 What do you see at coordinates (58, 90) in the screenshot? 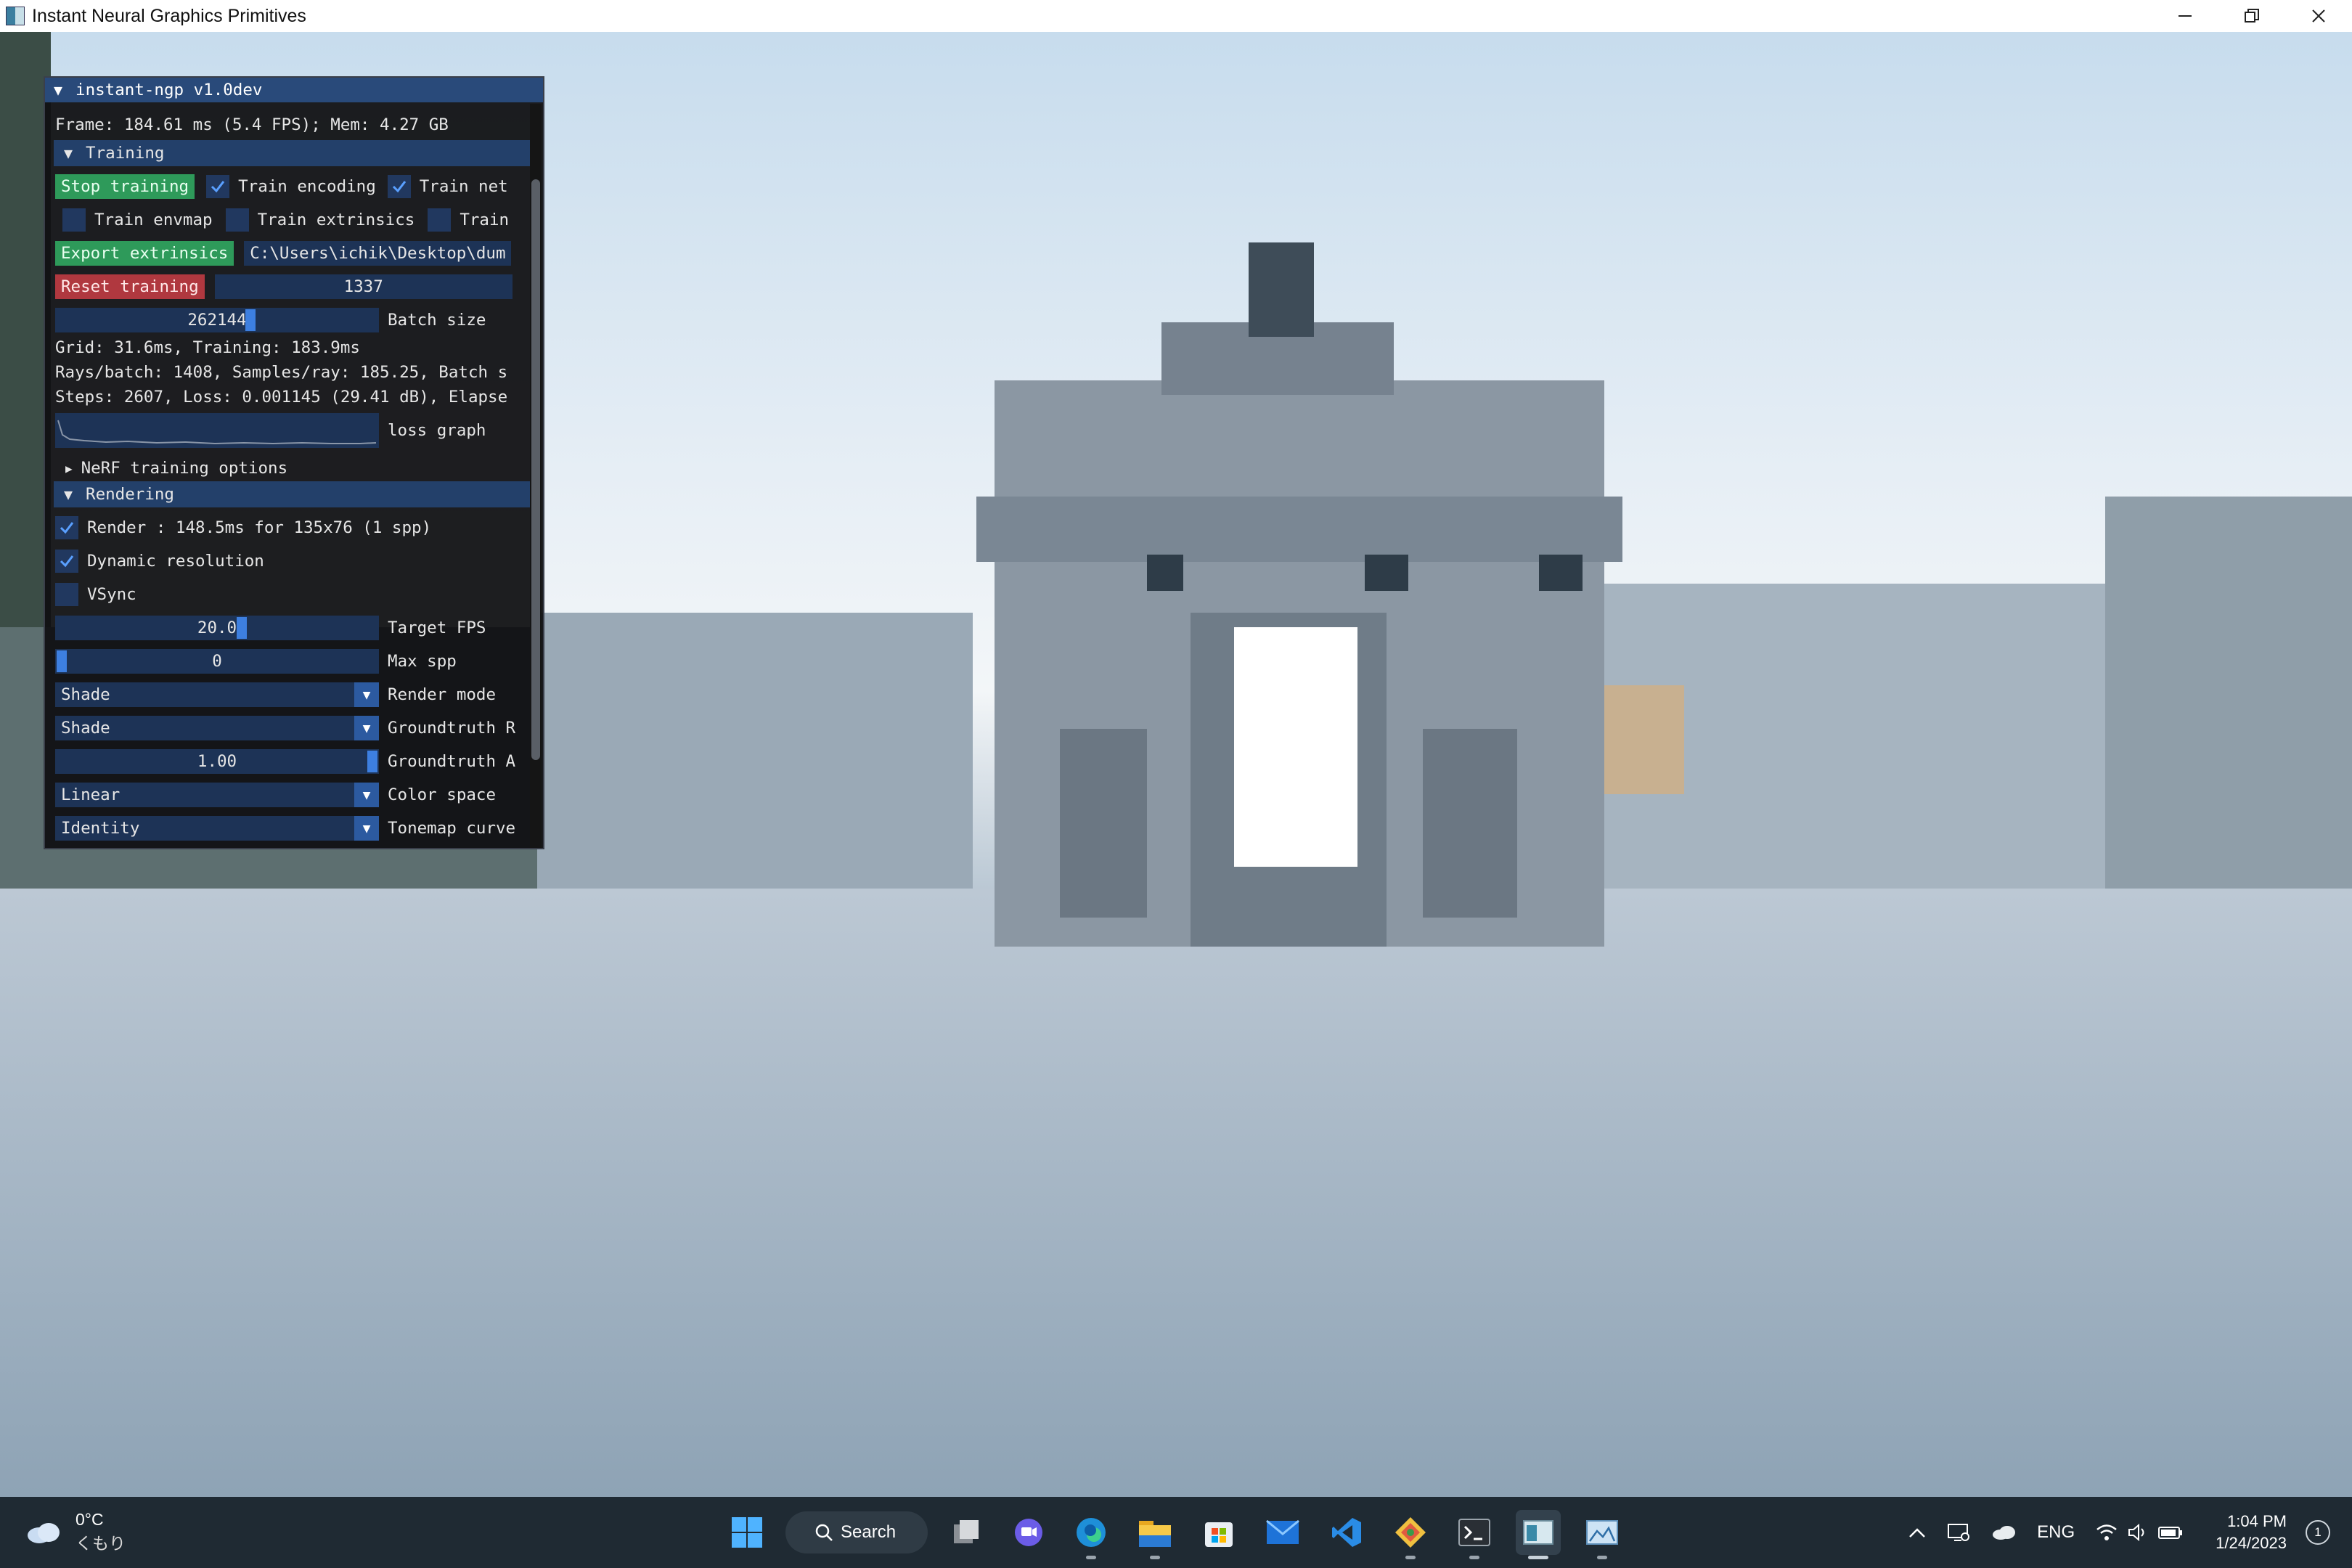
I see `collapse-arrow-icon: ▼` at bounding box center [58, 90].